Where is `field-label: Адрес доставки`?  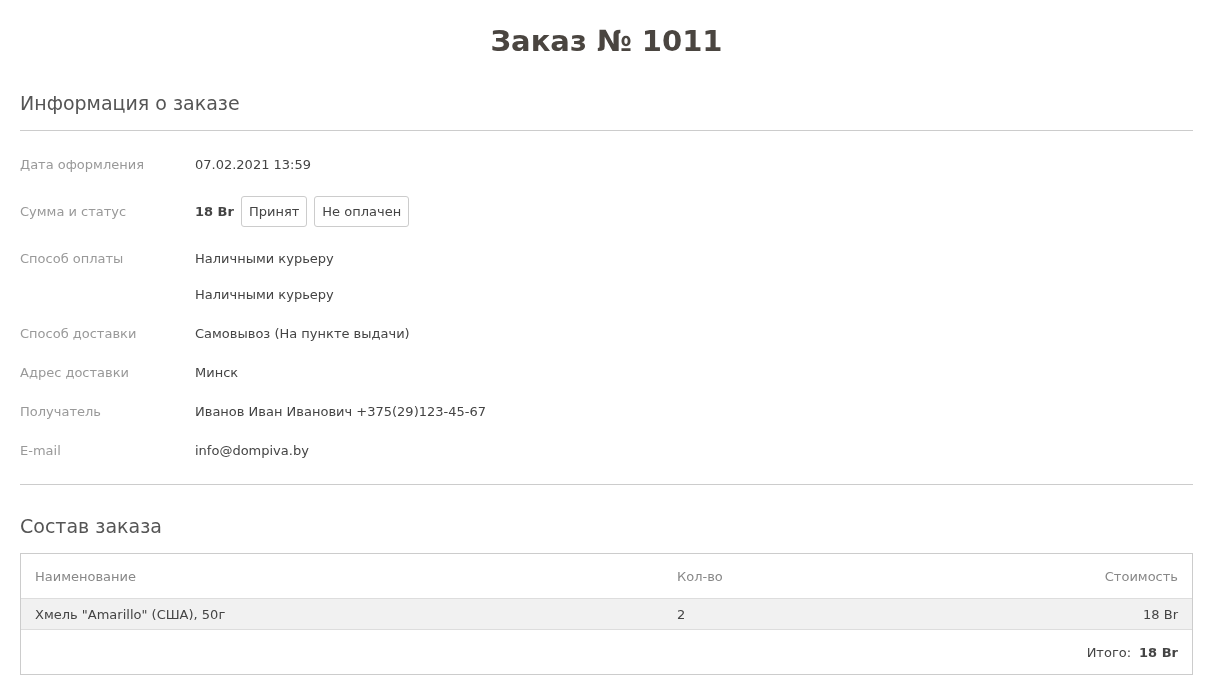
field-label: Адрес доставки is located at coordinates (74, 372).